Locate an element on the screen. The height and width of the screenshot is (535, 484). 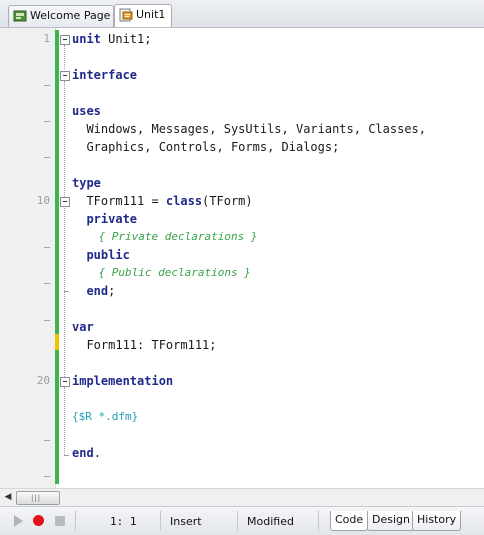
line-number: 20 is located at coordinates (43, 380).